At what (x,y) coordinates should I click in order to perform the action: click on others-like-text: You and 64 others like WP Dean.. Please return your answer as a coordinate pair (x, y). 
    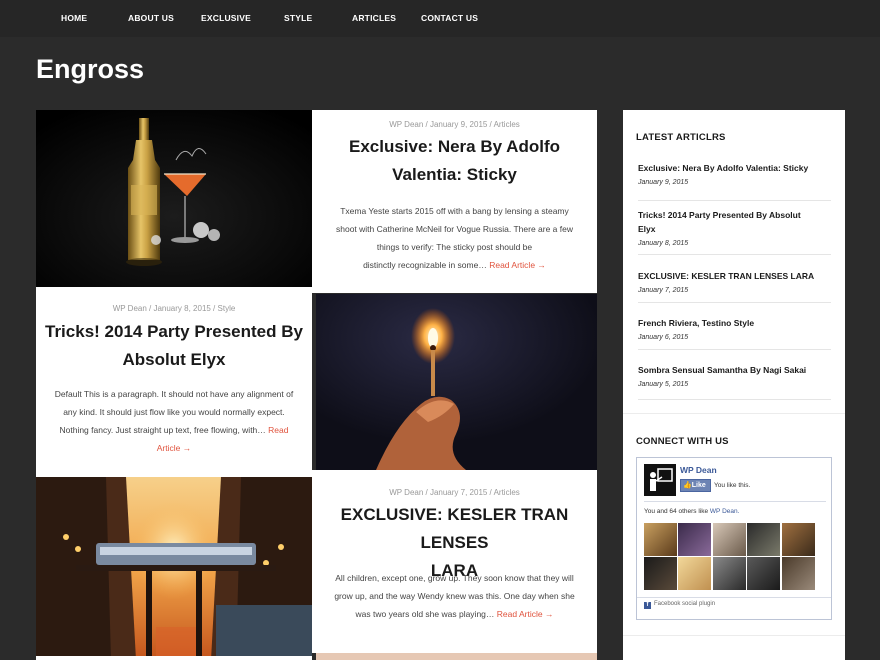
    Looking at the image, I should click on (691, 511).